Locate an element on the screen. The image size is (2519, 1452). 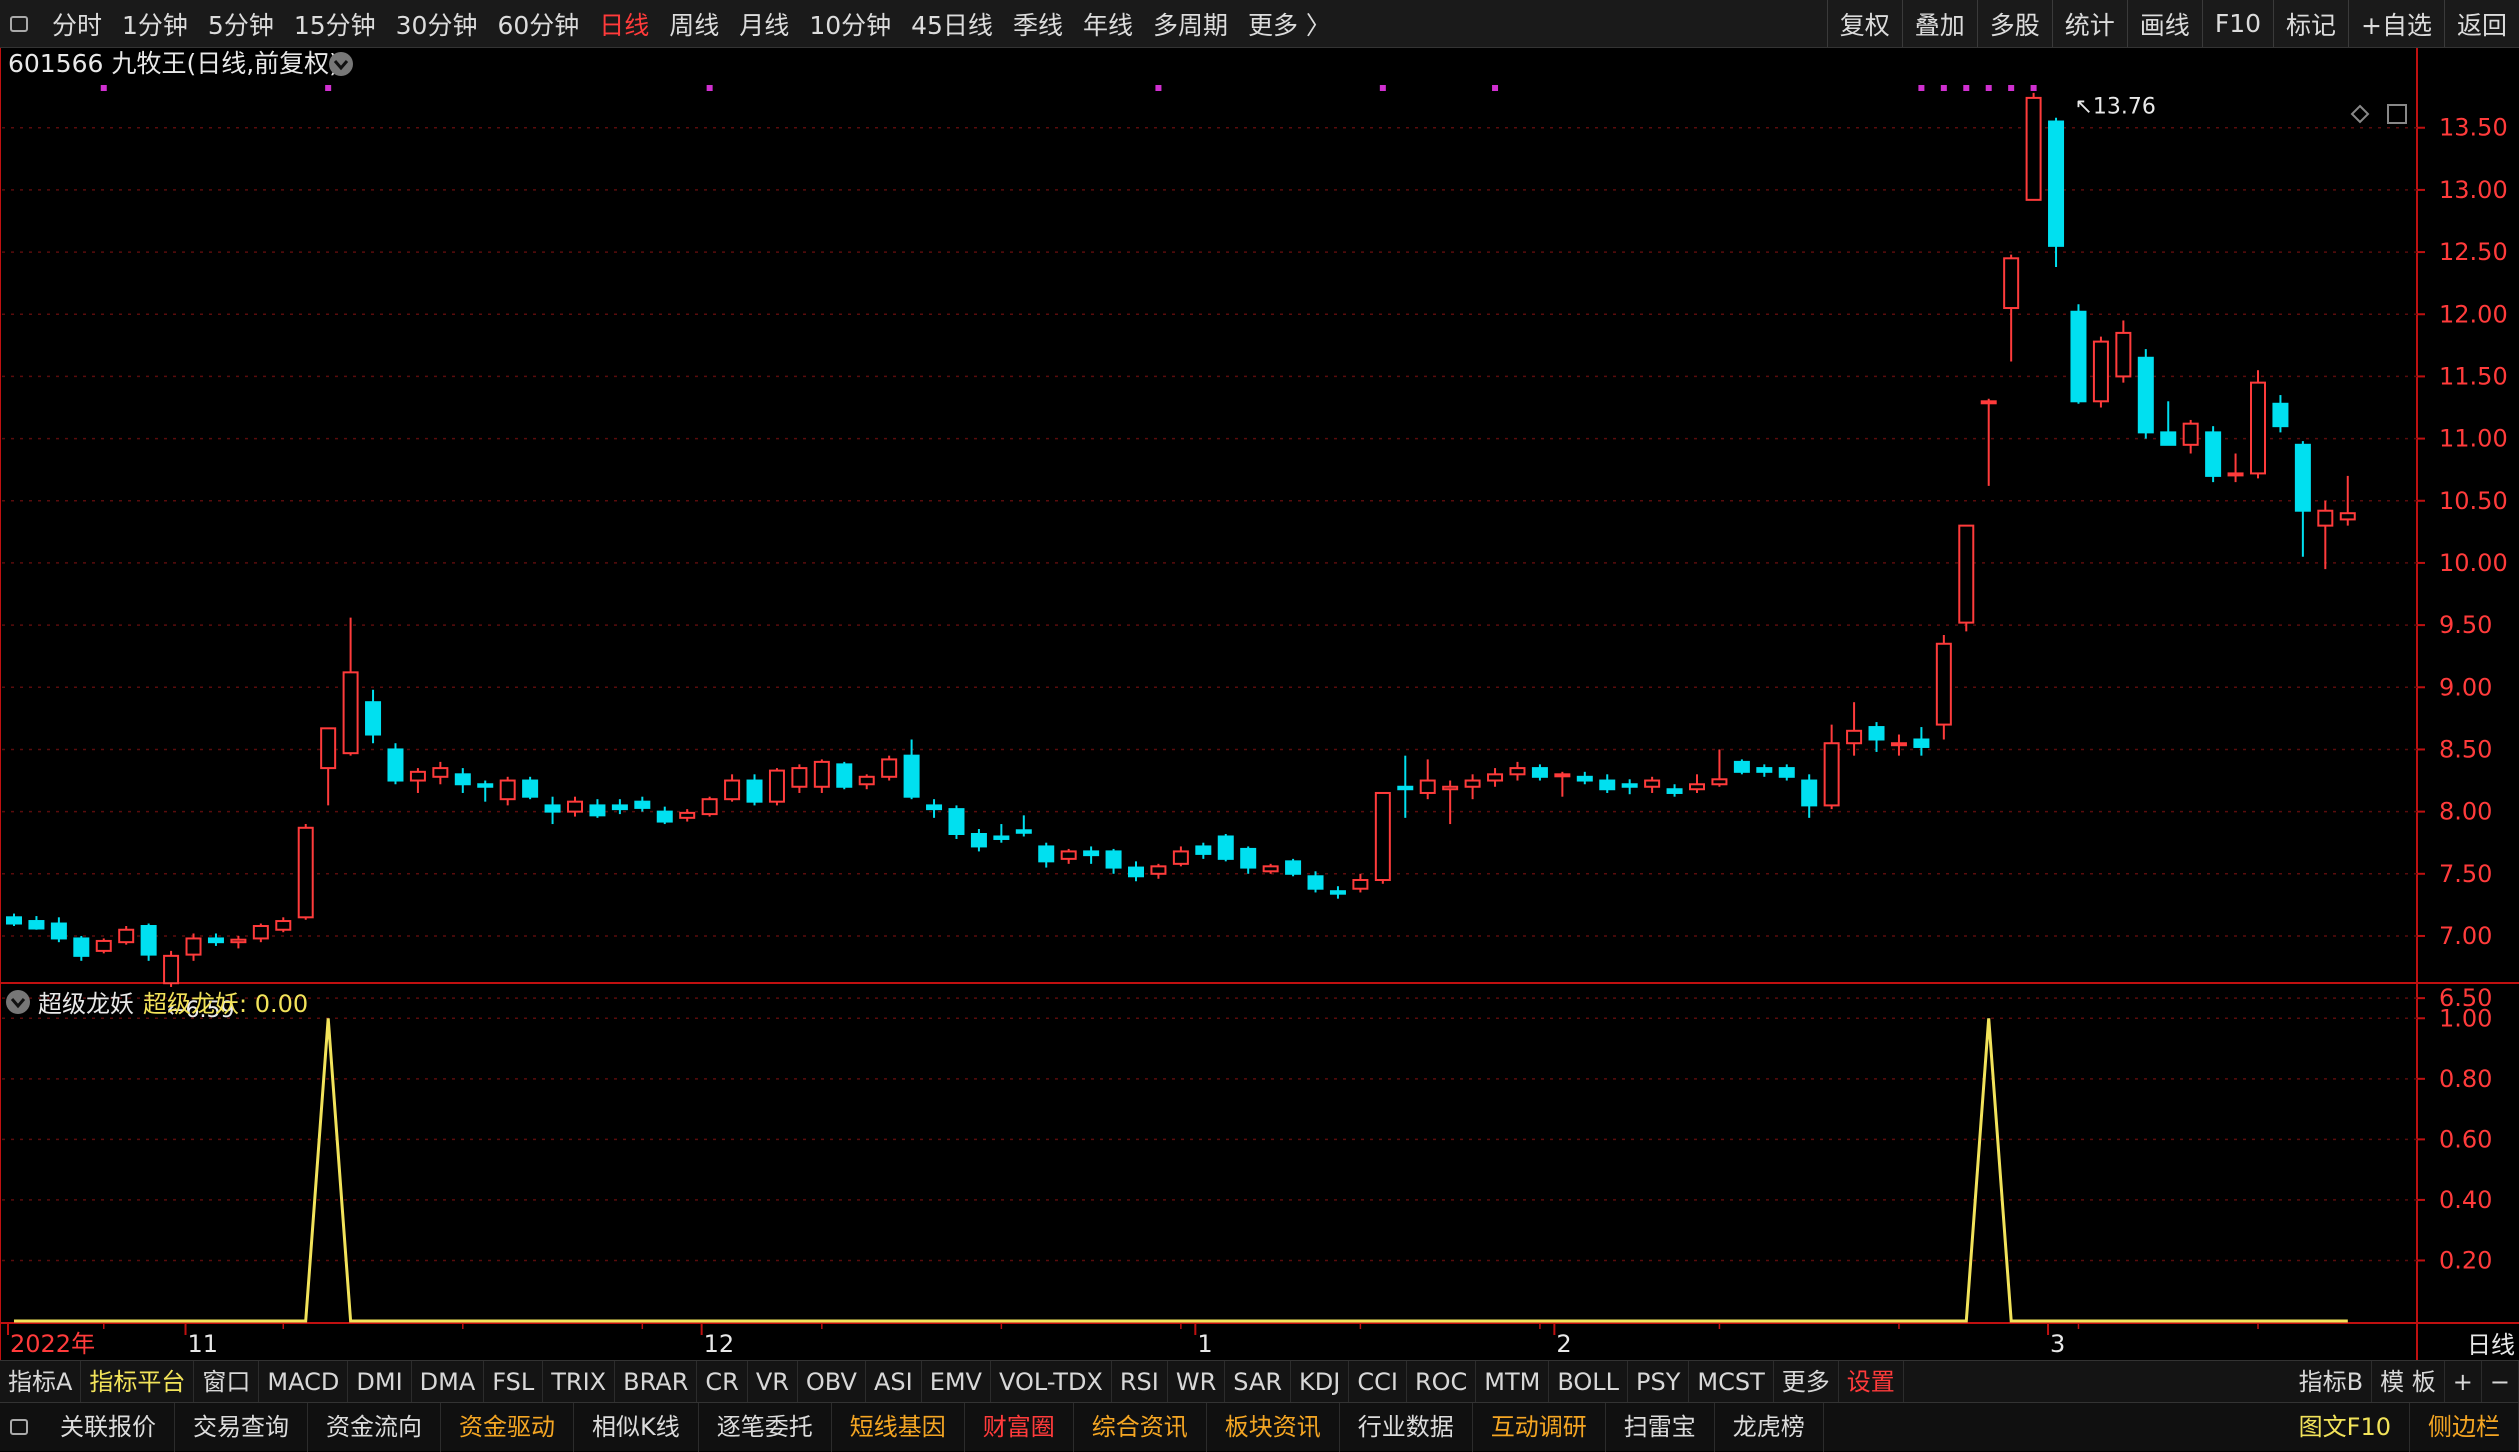
indicator-tab-23: PSY is located at coordinates (1659, 1381).